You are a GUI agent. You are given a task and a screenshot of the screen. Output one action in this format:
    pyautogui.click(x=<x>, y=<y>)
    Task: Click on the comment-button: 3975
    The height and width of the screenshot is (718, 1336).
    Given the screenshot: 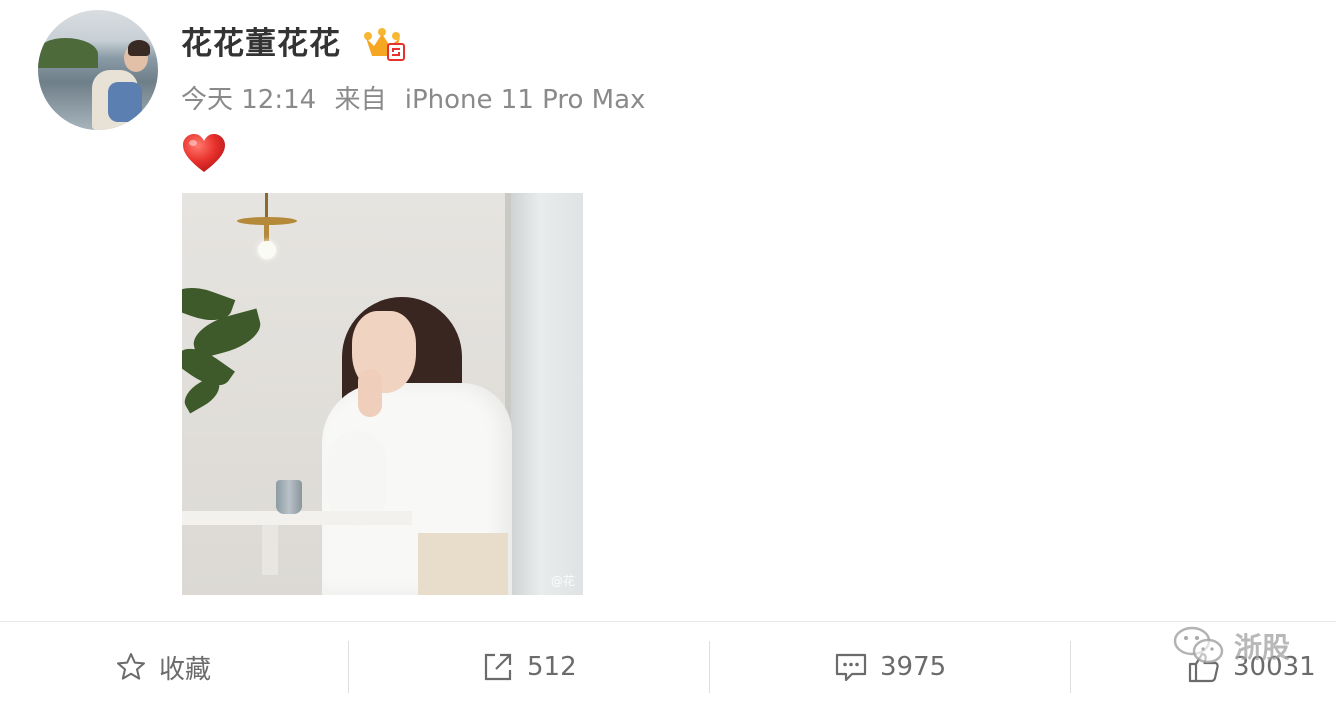 What is the action you would take?
    pyautogui.click(x=890, y=667)
    